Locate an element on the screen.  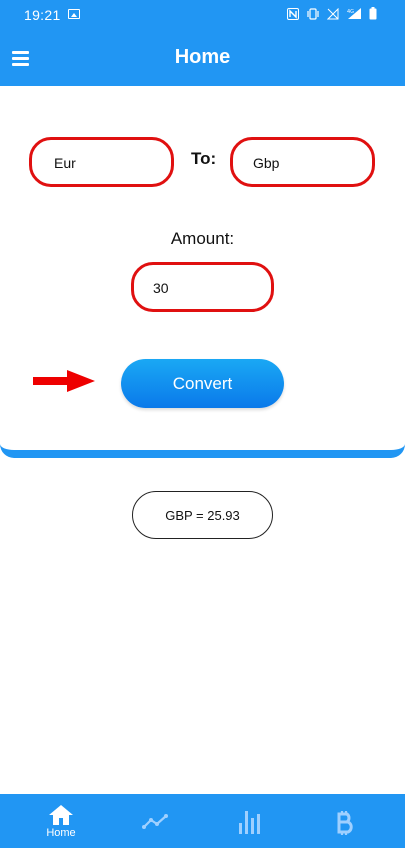
nav-item-home: Home is located at coordinates (61, 821).